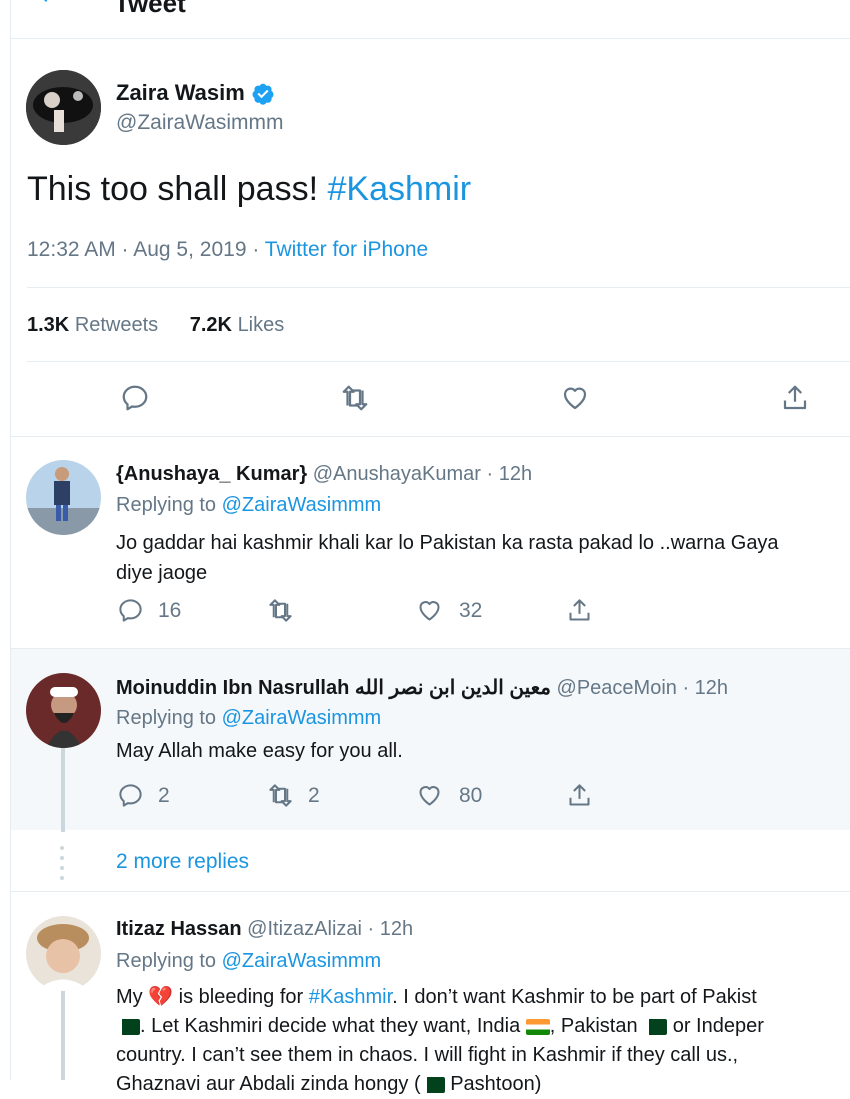 This screenshot has width=850, height=1099. Describe the element at coordinates (143, 795) in the screenshot. I see `reply-button: 2` at that location.